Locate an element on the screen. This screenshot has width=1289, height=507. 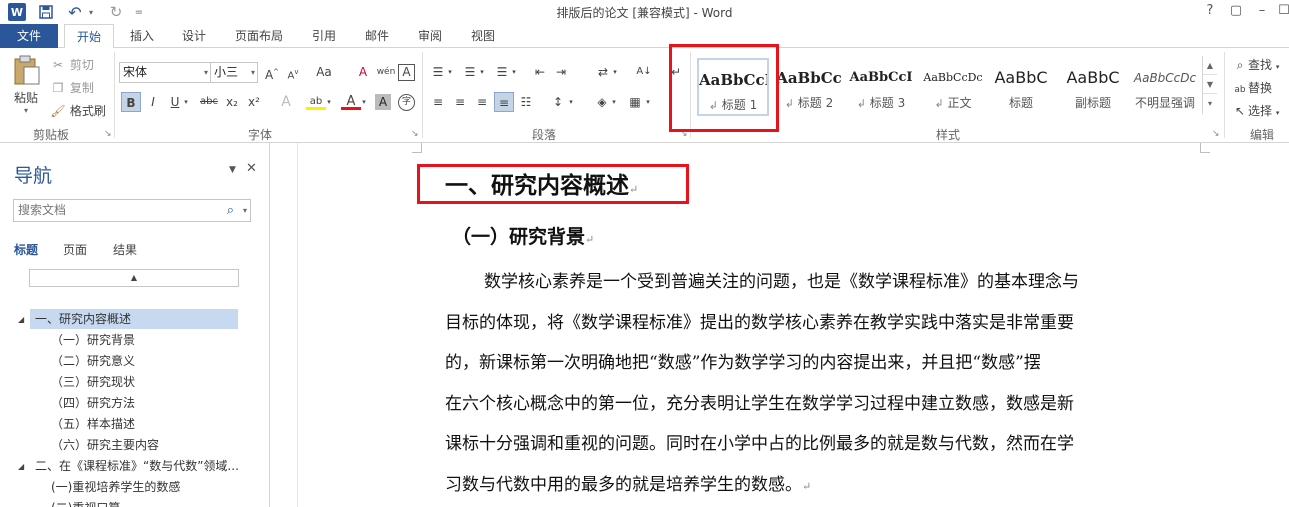
character-shading-icon: A is located at coordinates (383, 102).